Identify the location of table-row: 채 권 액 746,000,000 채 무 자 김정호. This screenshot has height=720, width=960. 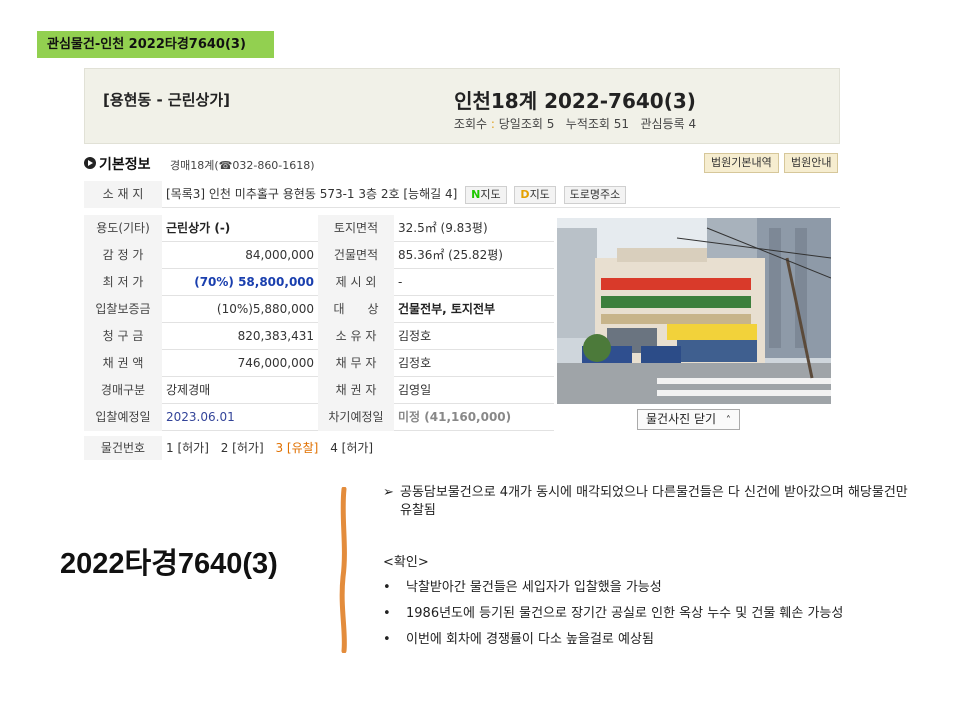
(319, 363).